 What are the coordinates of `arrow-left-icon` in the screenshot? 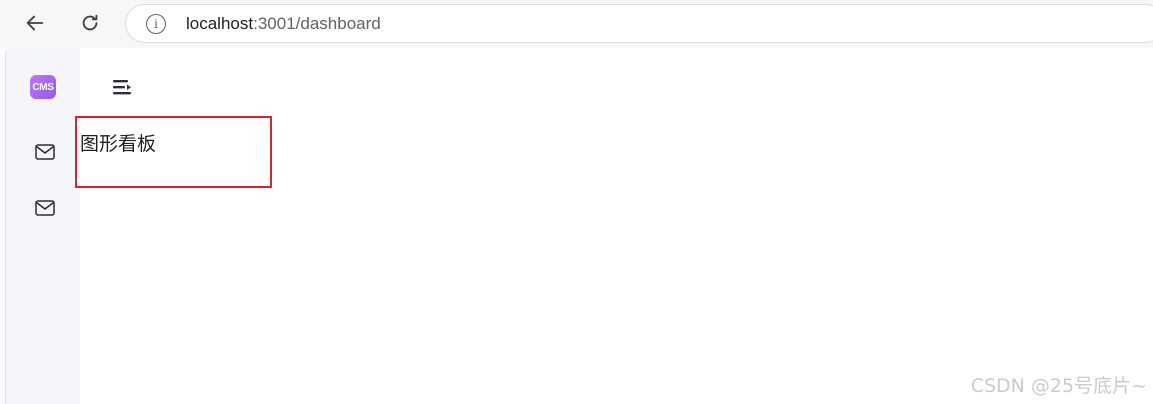 It's located at (35, 23).